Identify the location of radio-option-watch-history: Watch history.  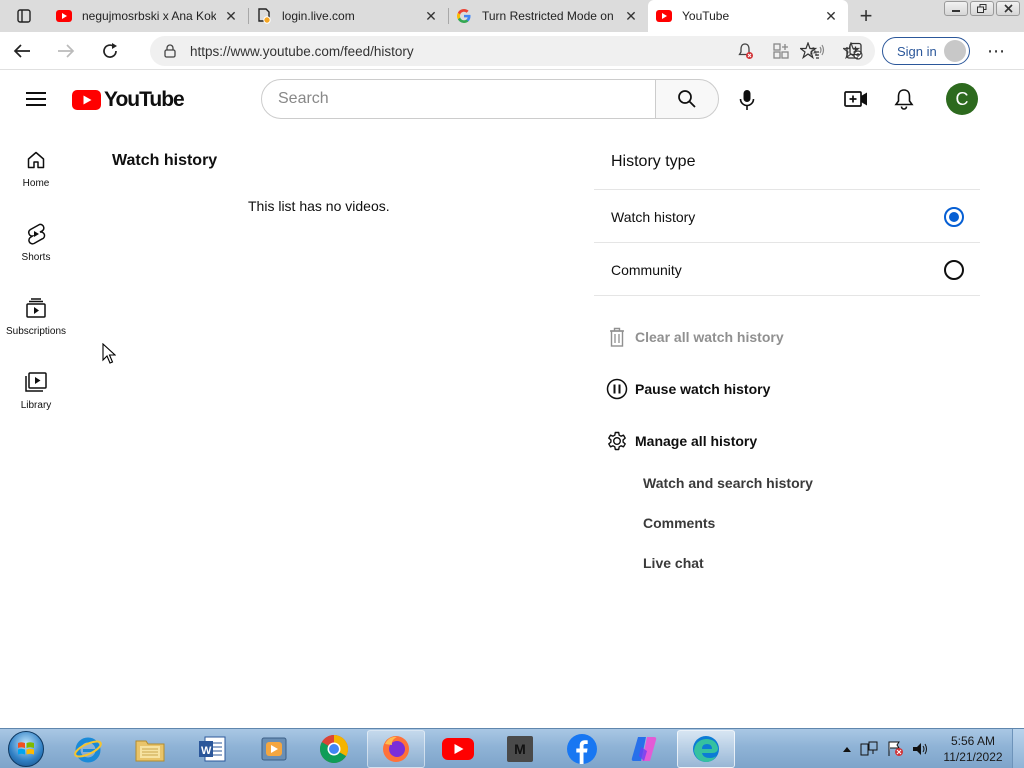
(787, 216).